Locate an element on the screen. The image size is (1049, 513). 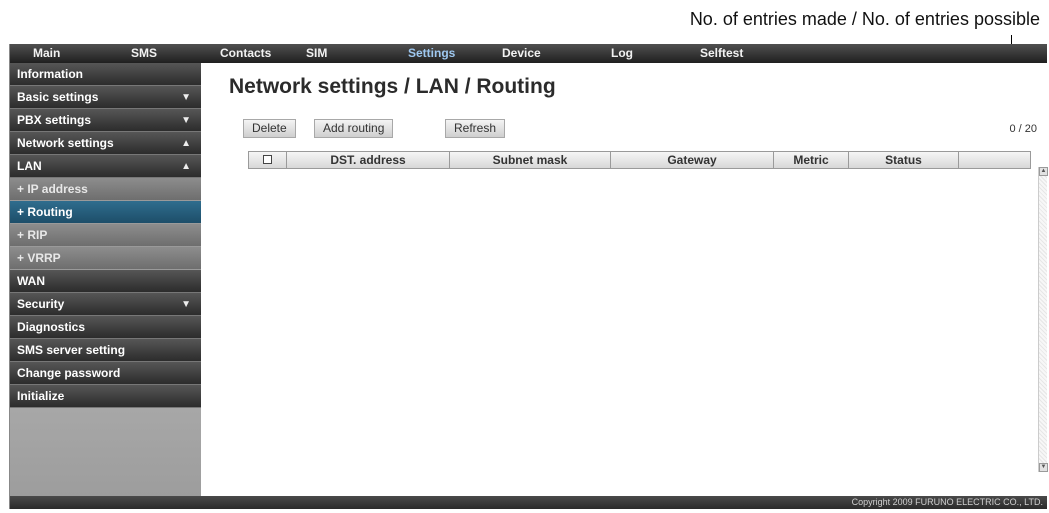
scroll-up-icon: ▲ is located at coordinates (1043, 171).